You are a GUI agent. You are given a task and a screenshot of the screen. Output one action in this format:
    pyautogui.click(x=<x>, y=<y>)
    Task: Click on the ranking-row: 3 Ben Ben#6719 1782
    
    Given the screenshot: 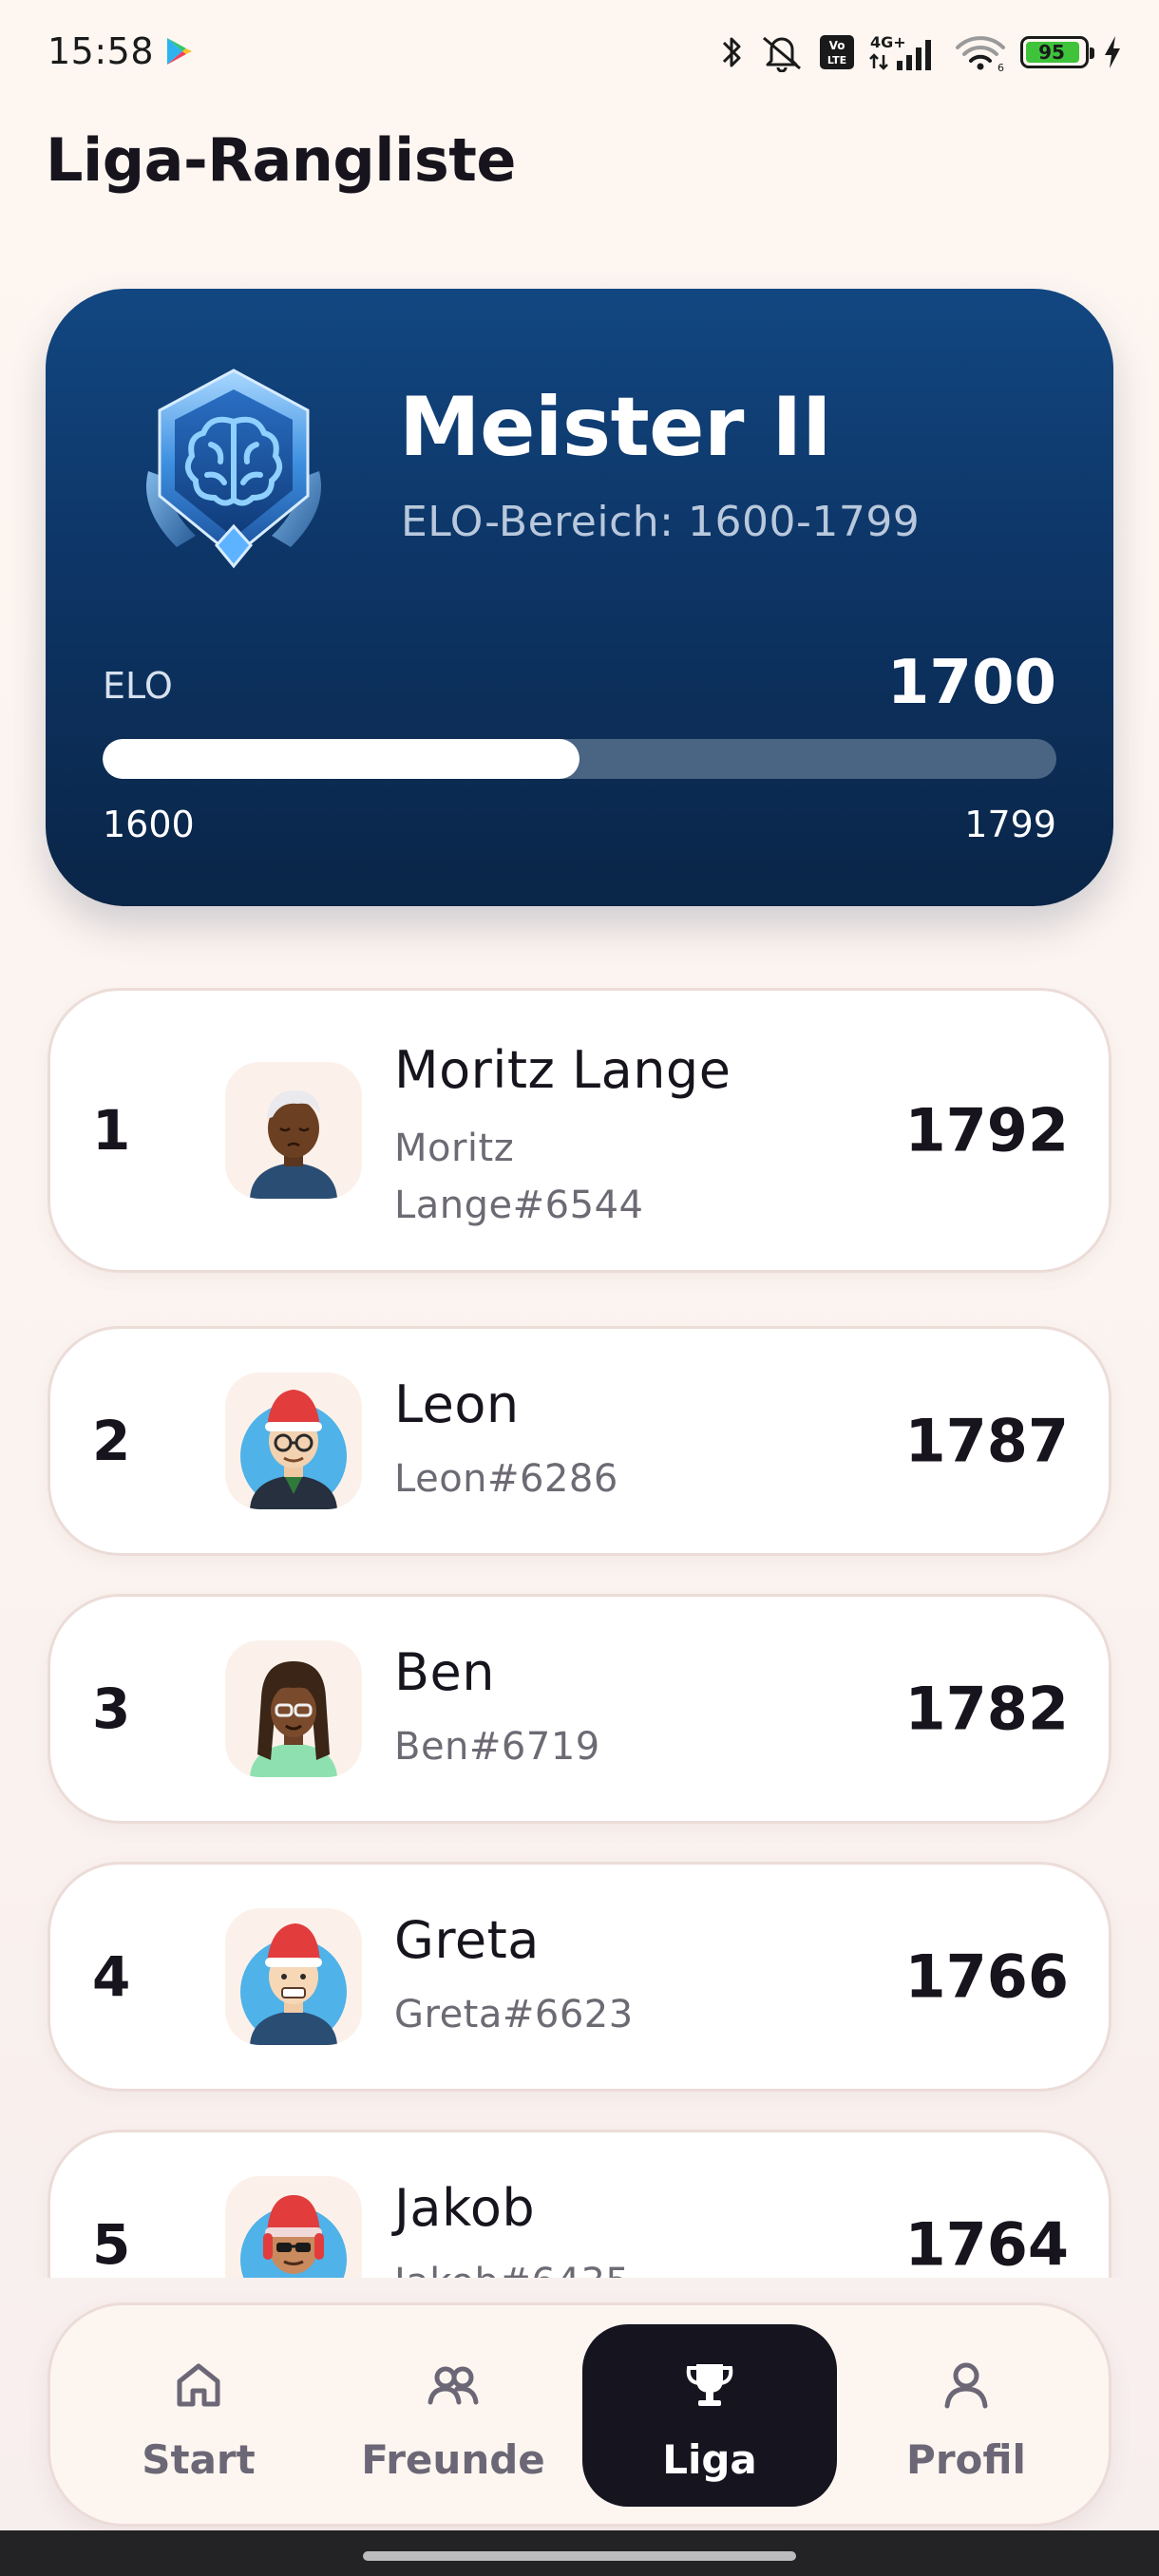 What is the action you would take?
    pyautogui.click(x=580, y=1709)
    